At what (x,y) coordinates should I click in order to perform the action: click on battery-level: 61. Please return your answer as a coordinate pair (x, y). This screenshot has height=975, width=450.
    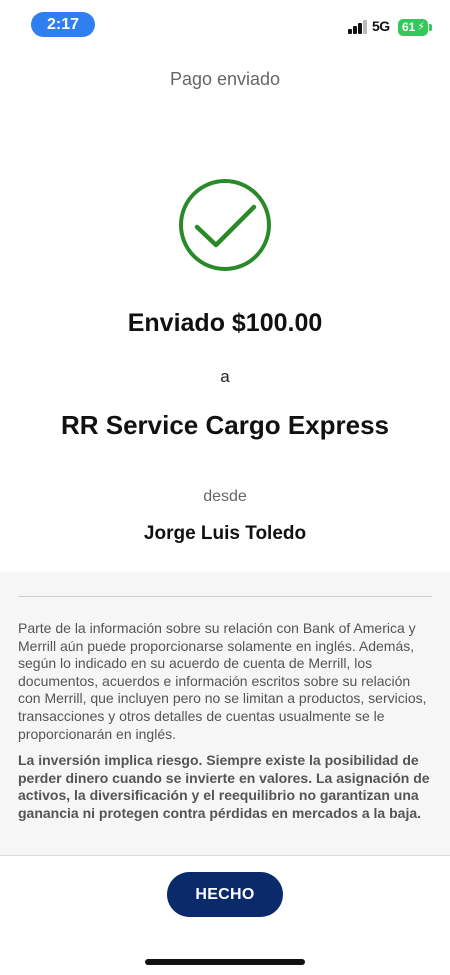
    Looking at the image, I should click on (409, 27).